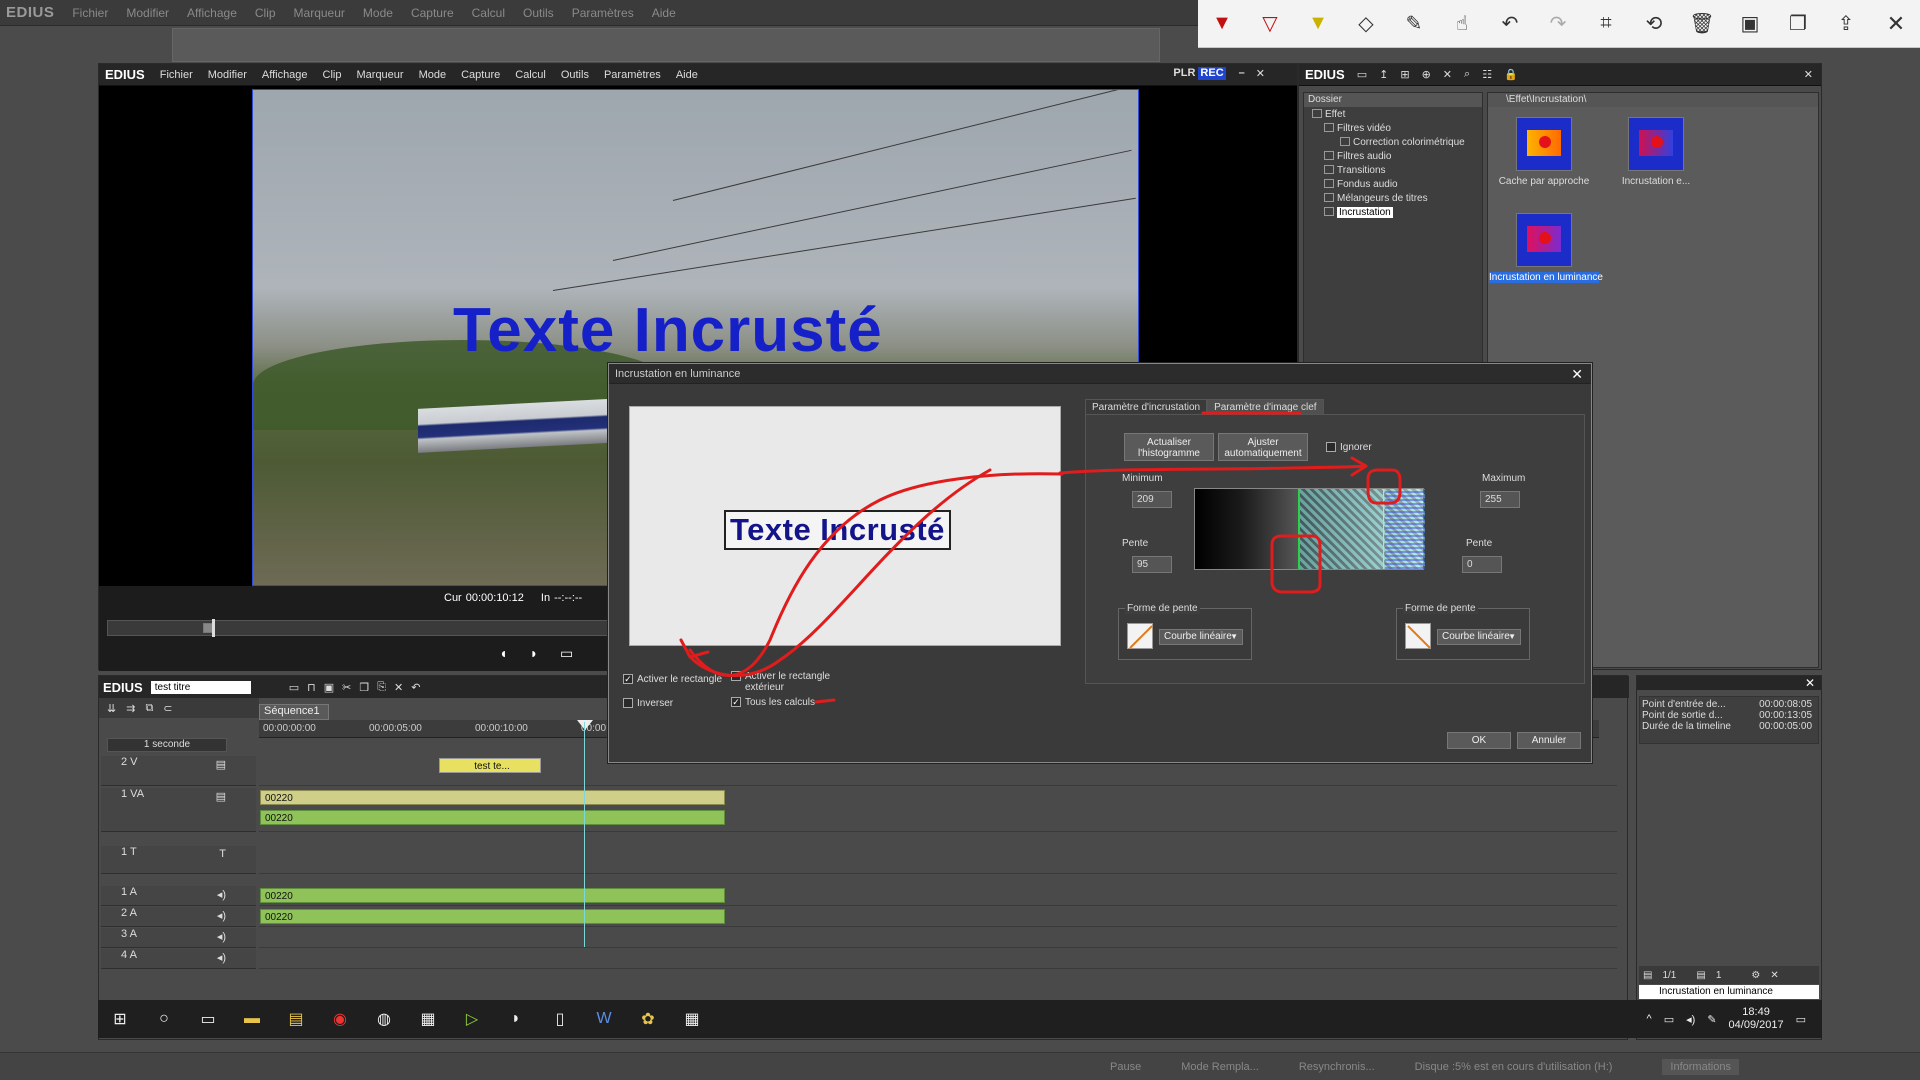 Image resolution: width=1920 pixels, height=1080 pixels. What do you see at coordinates (1358, 212) in the screenshot?
I see `tree-item-incrustation: Incrustation` at bounding box center [1358, 212].